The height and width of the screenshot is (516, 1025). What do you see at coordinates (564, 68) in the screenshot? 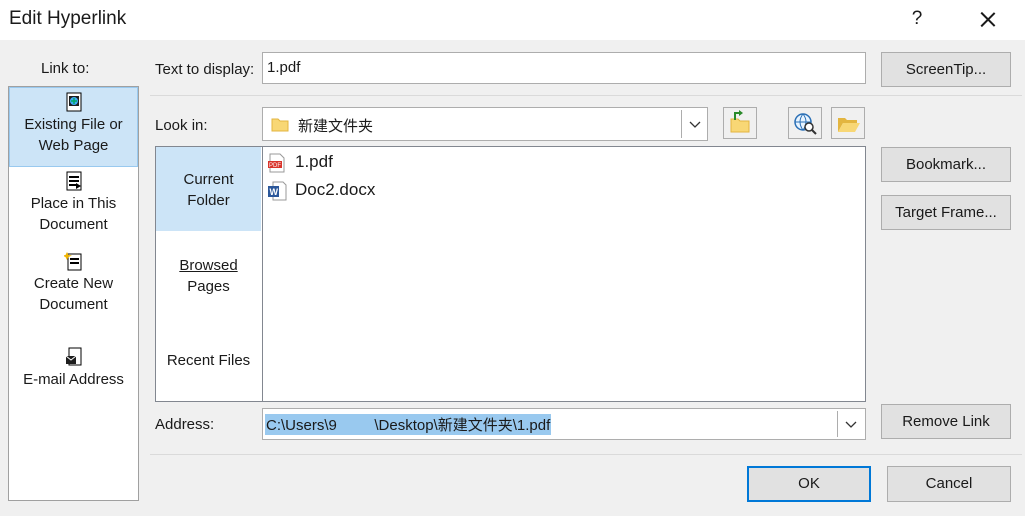
I see `text-to-display-input: 1.pdf` at bounding box center [564, 68].